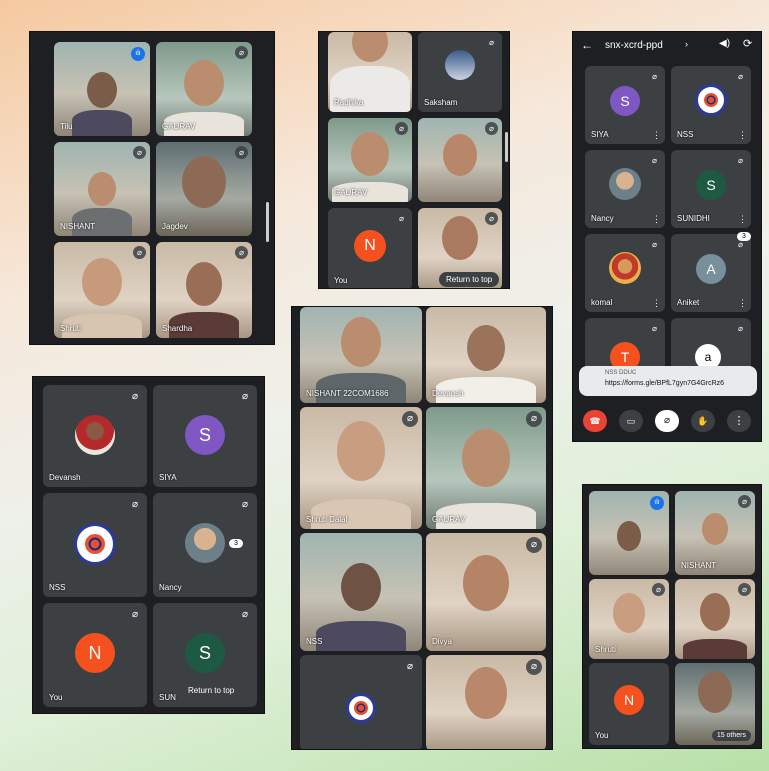 This screenshot has height=771, width=769. I want to click on participant-name: Nancy, so click(170, 587).